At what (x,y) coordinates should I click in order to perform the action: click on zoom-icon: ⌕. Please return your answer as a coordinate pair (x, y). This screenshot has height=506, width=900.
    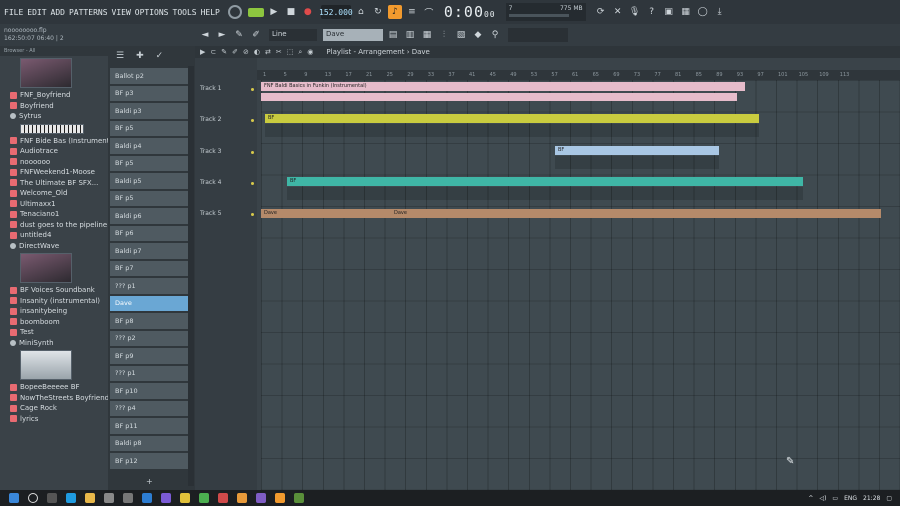
    Looking at the image, I should click on (300, 52).